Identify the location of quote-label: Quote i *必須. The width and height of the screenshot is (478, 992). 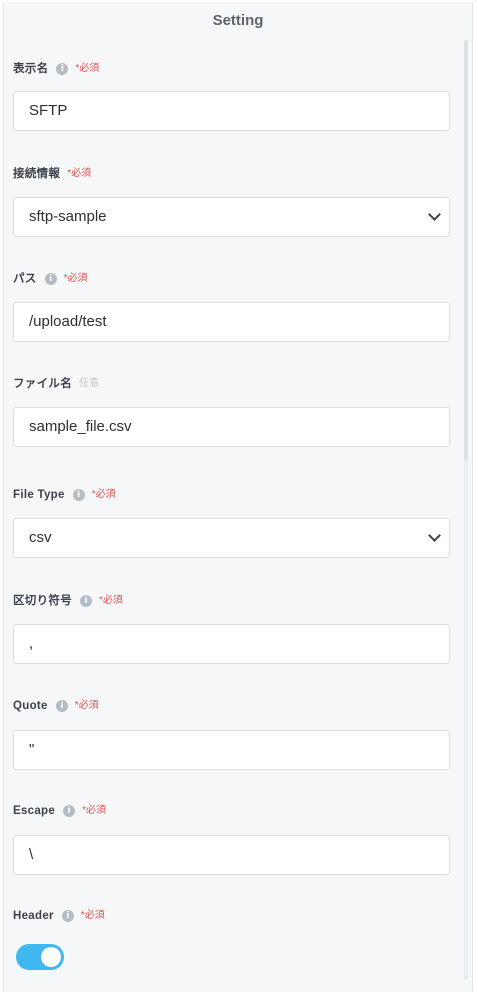
(56, 706).